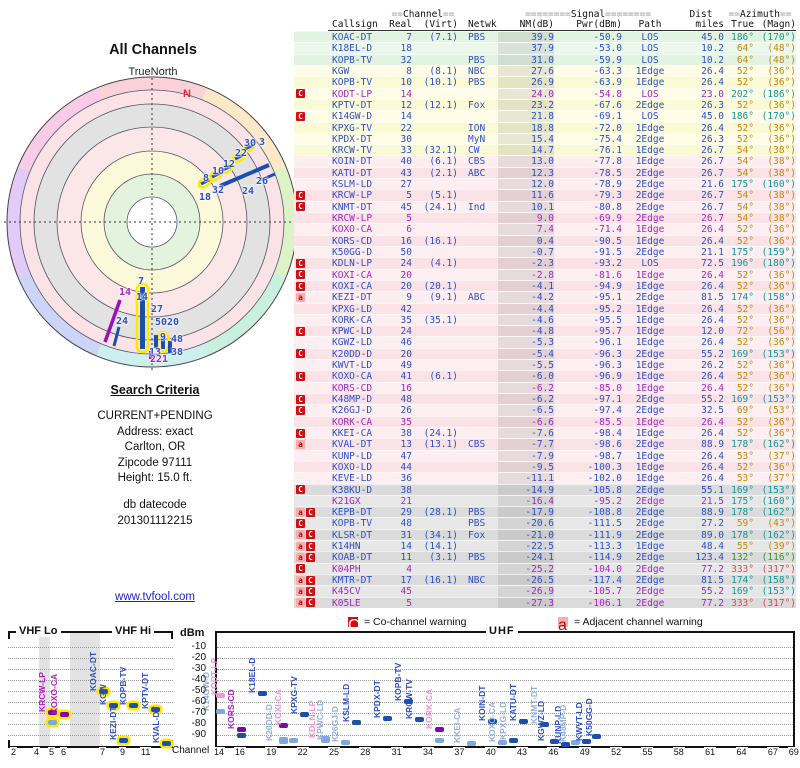 The image size is (800, 768). I want to click on channel-tick-label: 19, so click(271, 752).